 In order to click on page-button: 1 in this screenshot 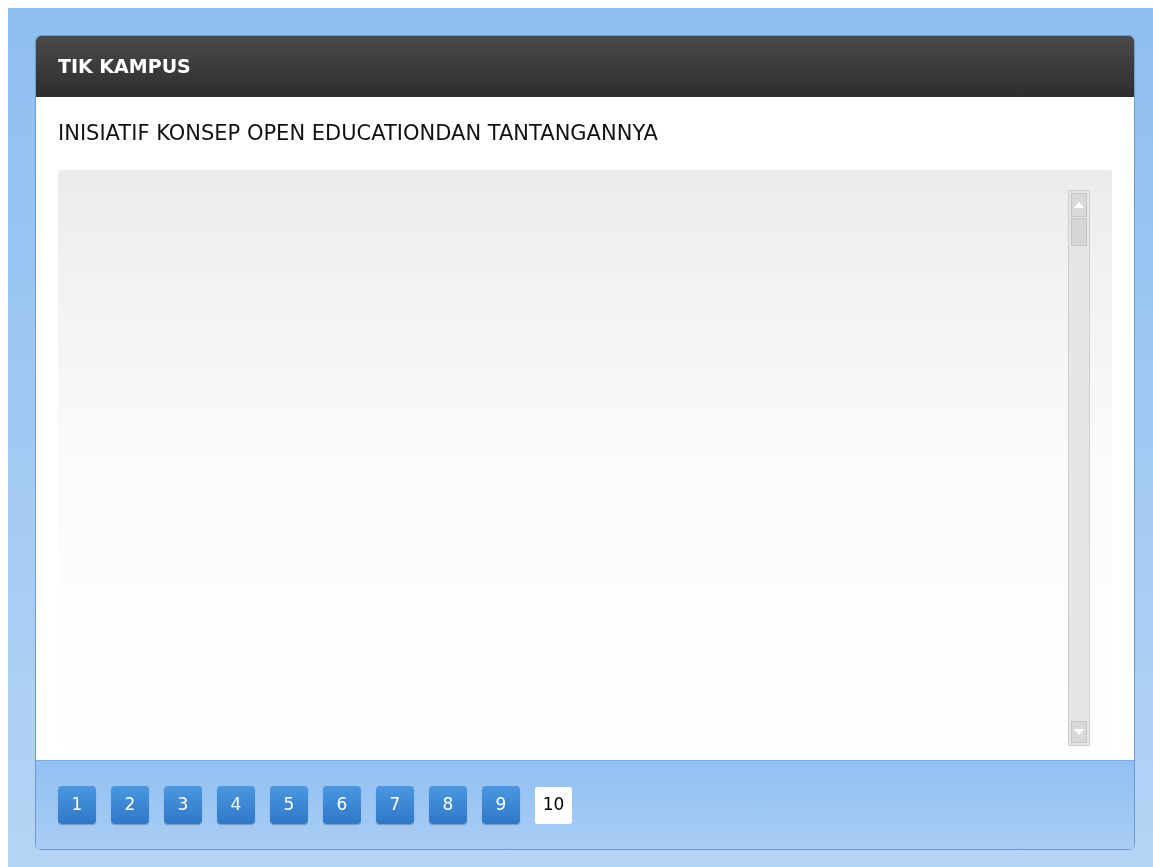, I will do `click(77, 805)`.